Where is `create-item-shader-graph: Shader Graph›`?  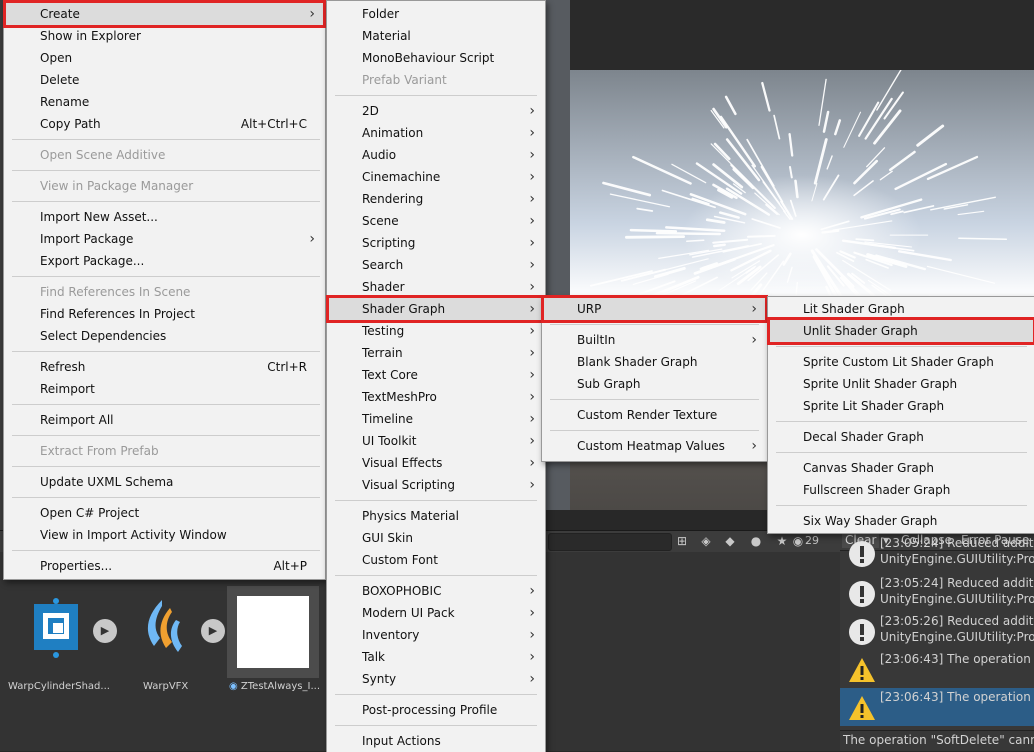 create-item-shader-graph: Shader Graph› is located at coordinates (436, 309).